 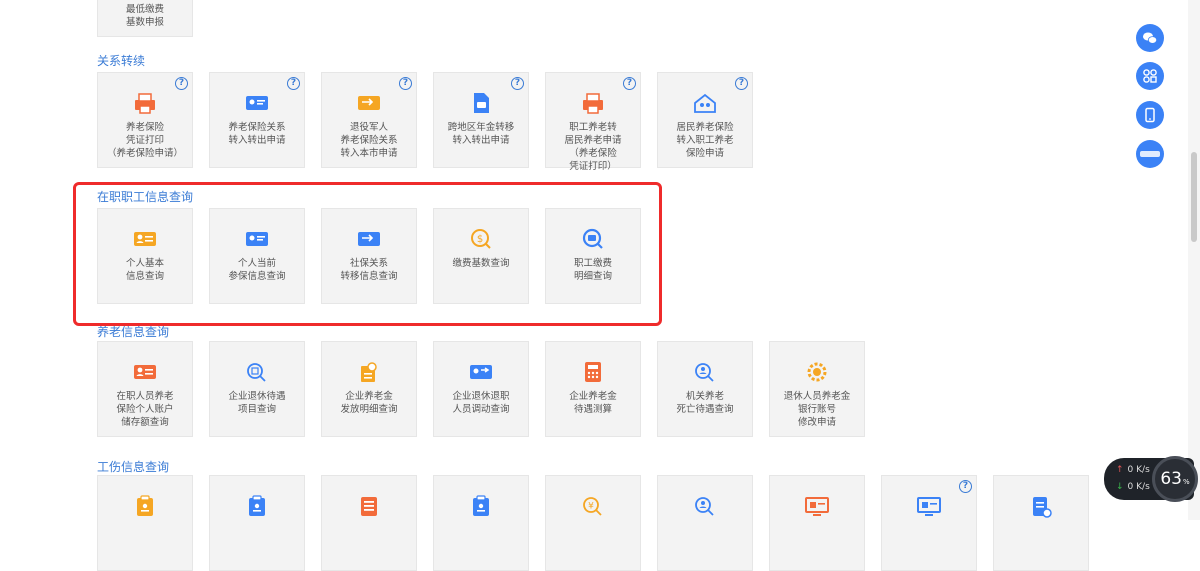 What do you see at coordinates (257, 403) in the screenshot?
I see `tile-label: 企业退休待遇 项目查询` at bounding box center [257, 403].